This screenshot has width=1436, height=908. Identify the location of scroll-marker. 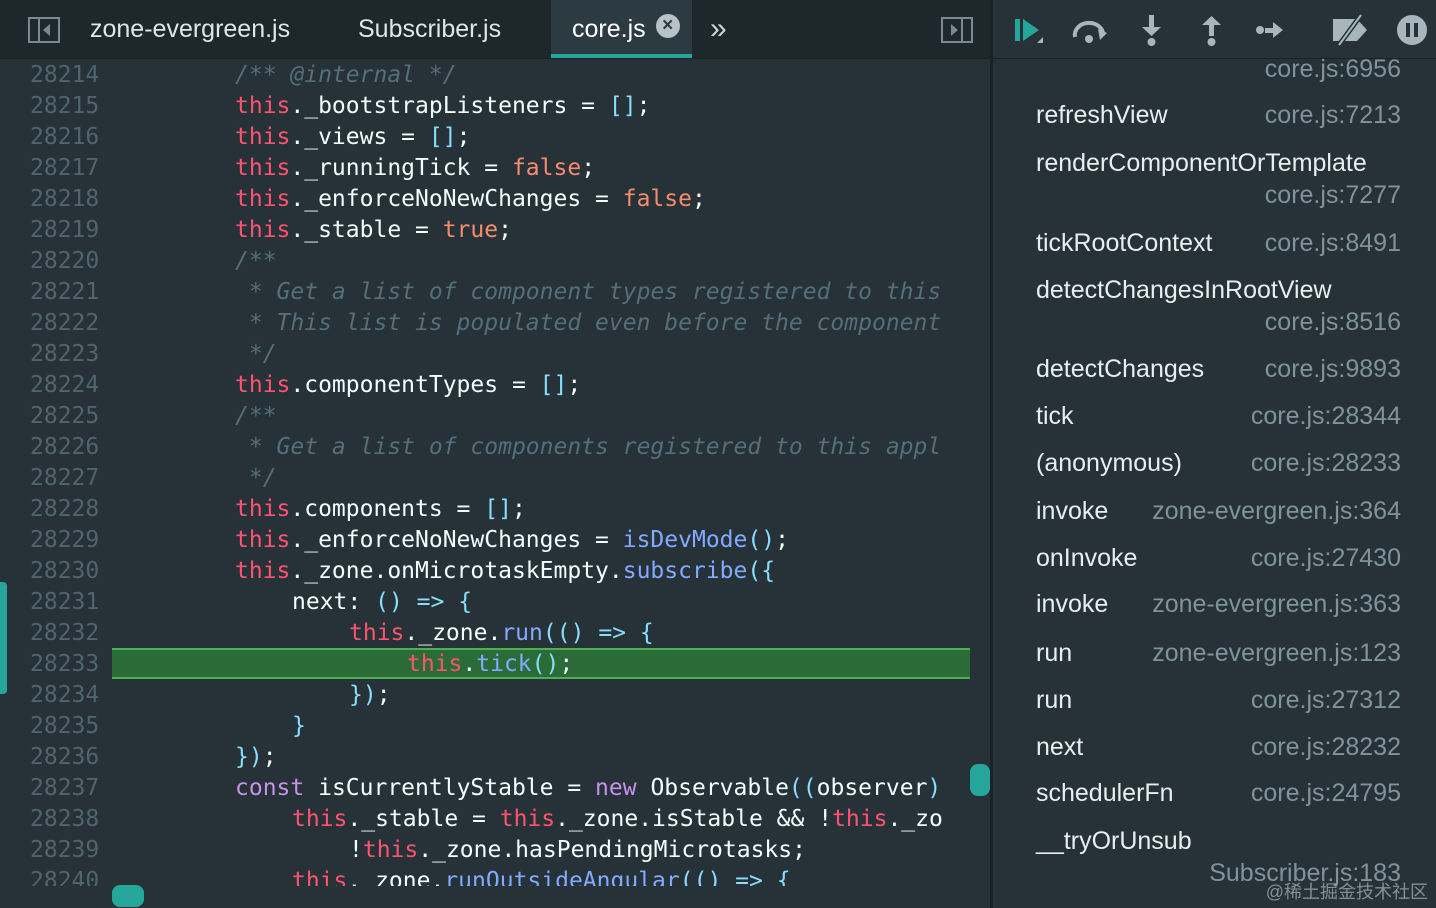
(3, 638).